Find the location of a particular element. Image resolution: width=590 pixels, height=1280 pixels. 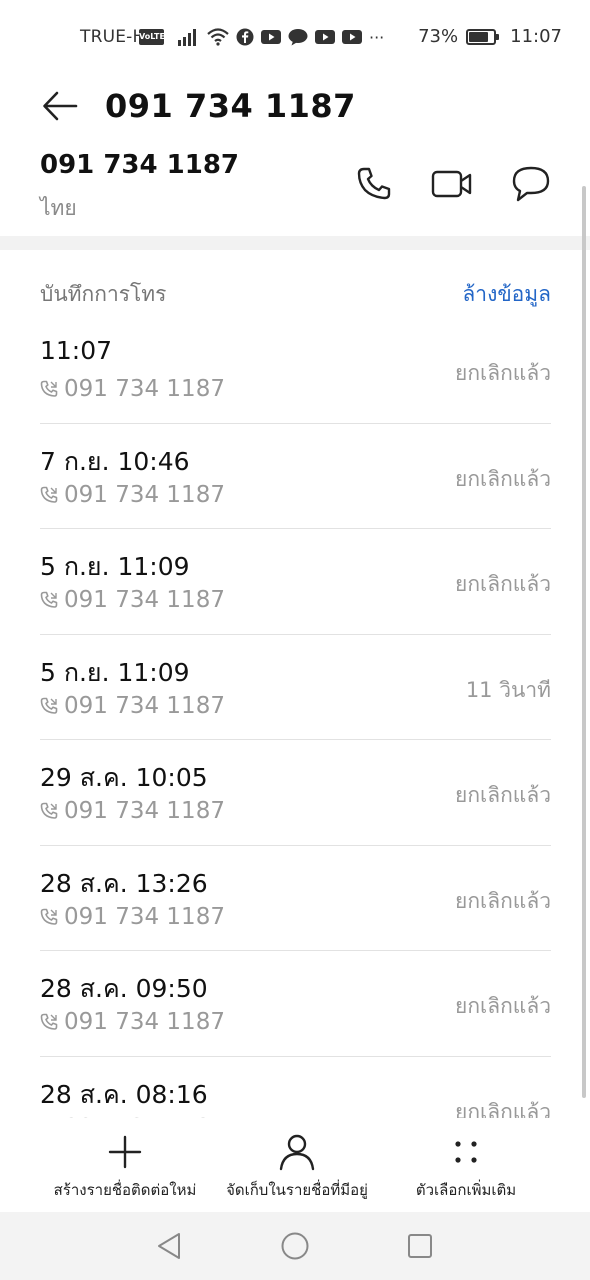

status-bar: TRUE-H VoLTE ··· 73% 11:07 is located at coordinates (295, 36).